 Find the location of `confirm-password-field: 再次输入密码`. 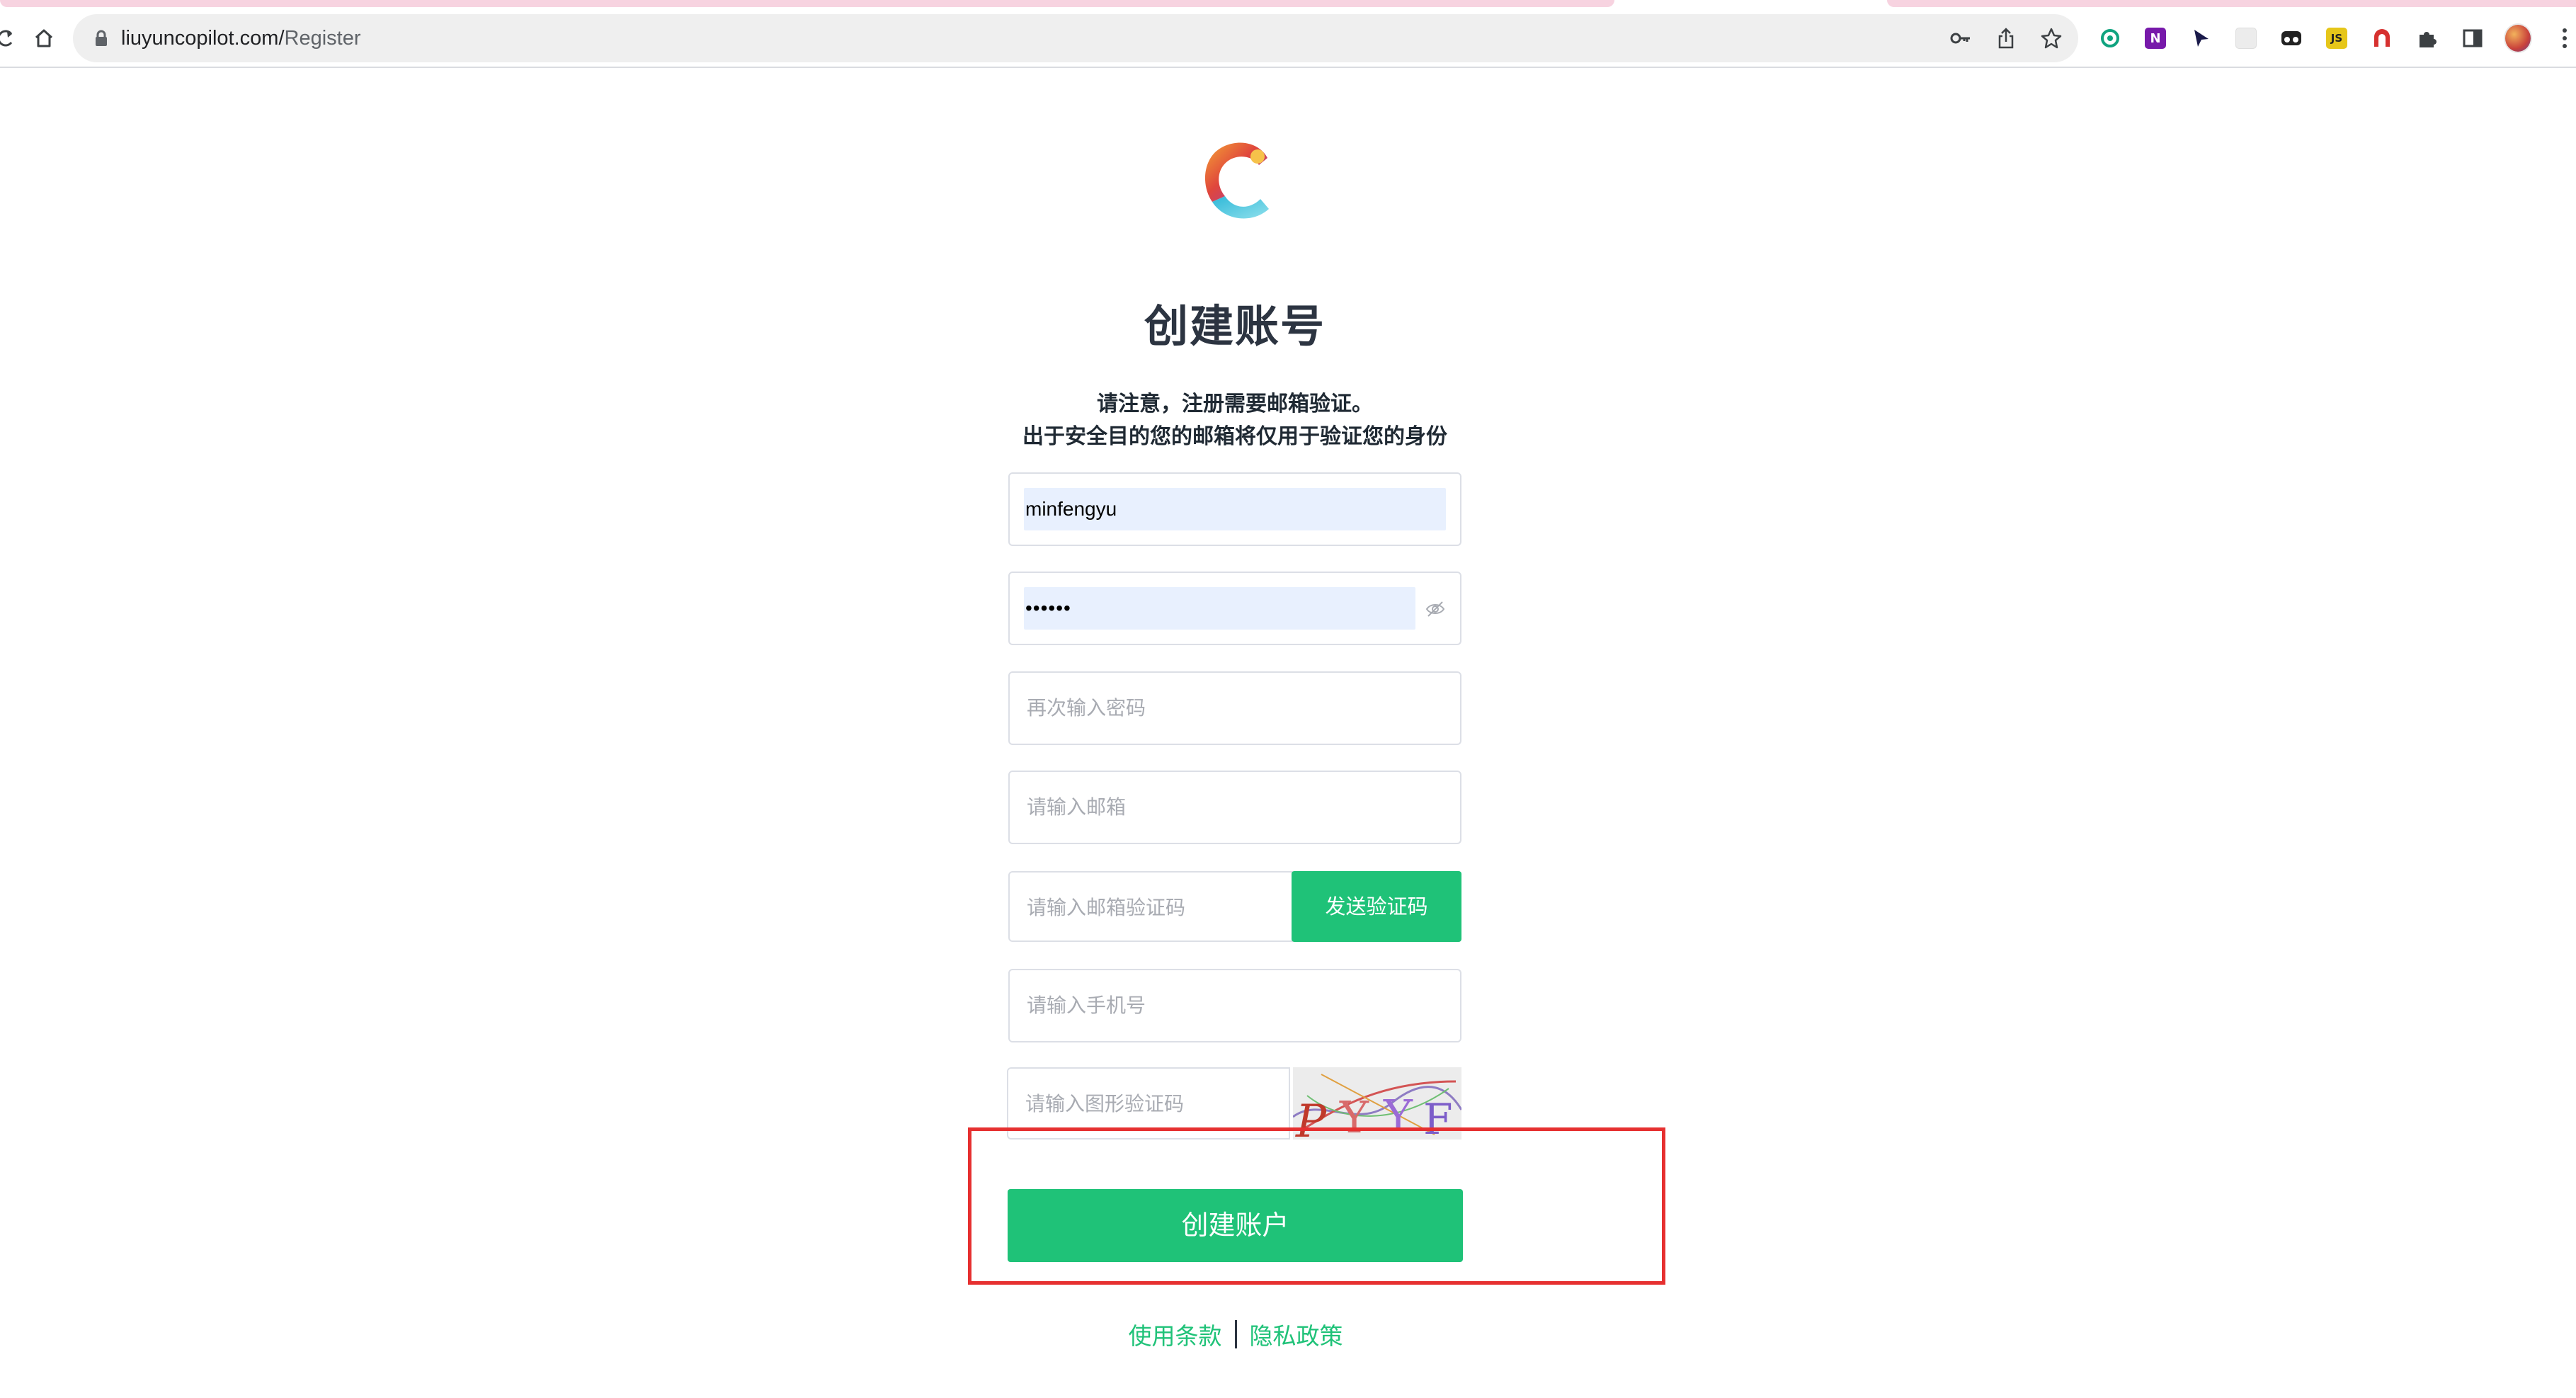

confirm-password-field: 再次输入密码 is located at coordinates (1235, 708).